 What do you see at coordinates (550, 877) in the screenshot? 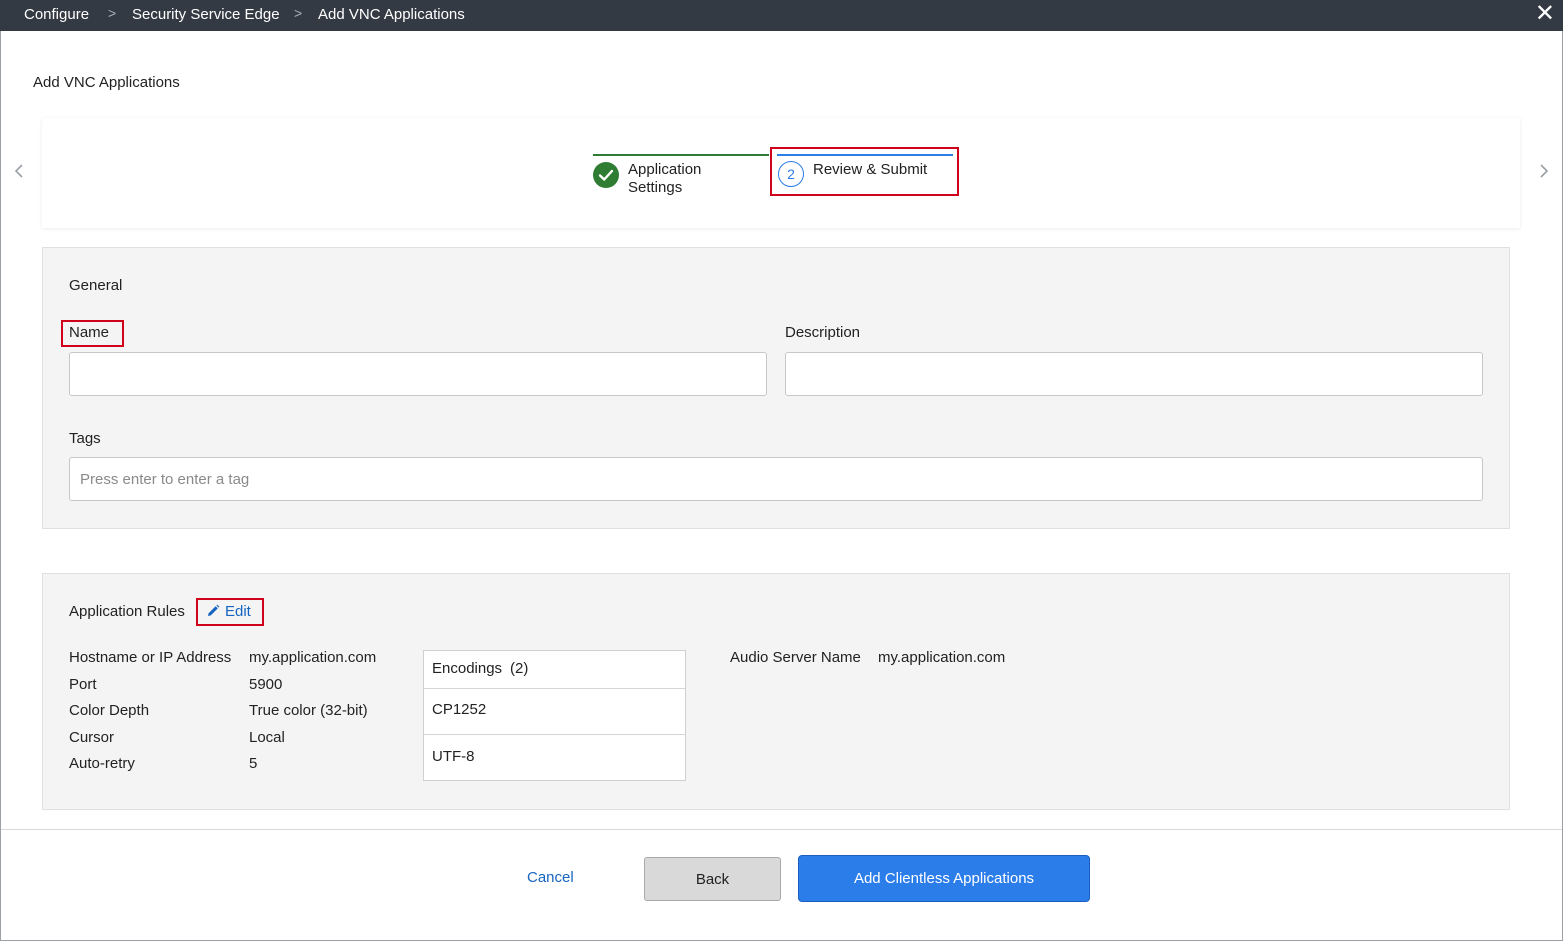
I see `cancel-button: Cancel` at bounding box center [550, 877].